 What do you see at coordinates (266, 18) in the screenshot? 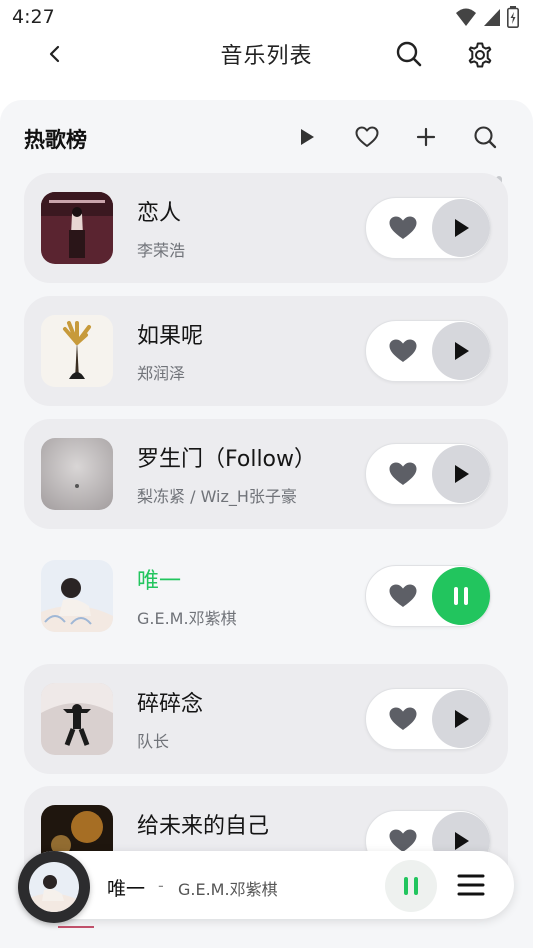
I see `status-bar: 4:27` at bounding box center [266, 18].